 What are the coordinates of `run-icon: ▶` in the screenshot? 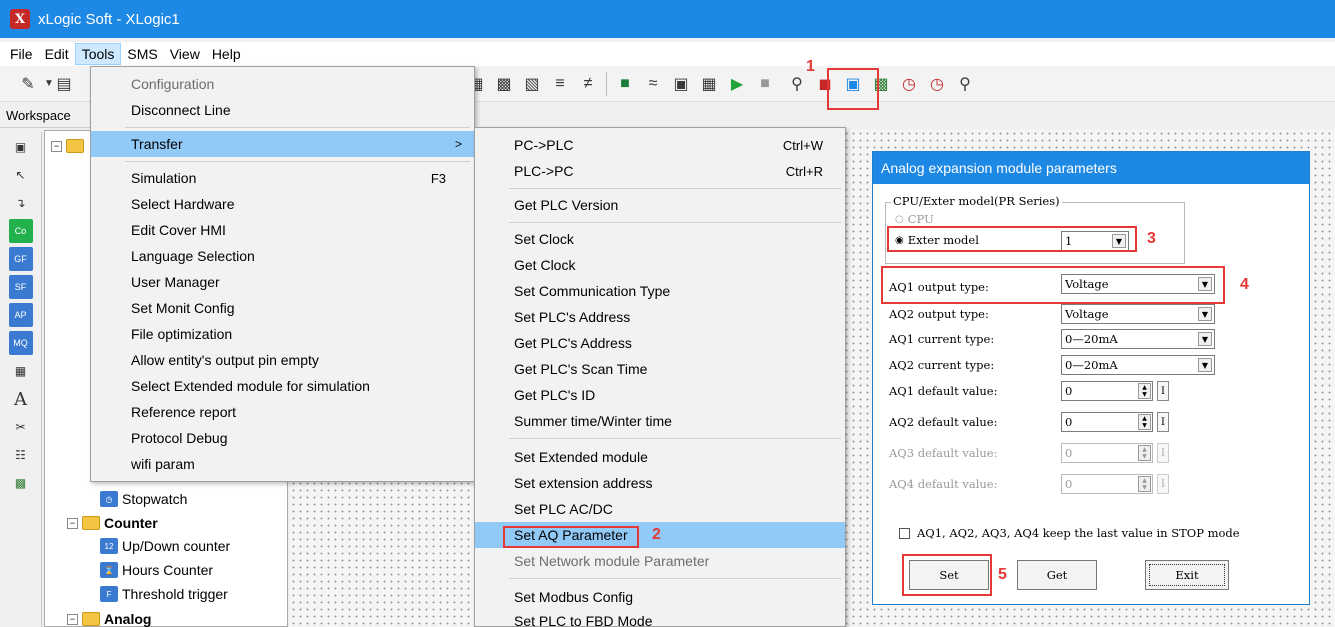 It's located at (737, 84).